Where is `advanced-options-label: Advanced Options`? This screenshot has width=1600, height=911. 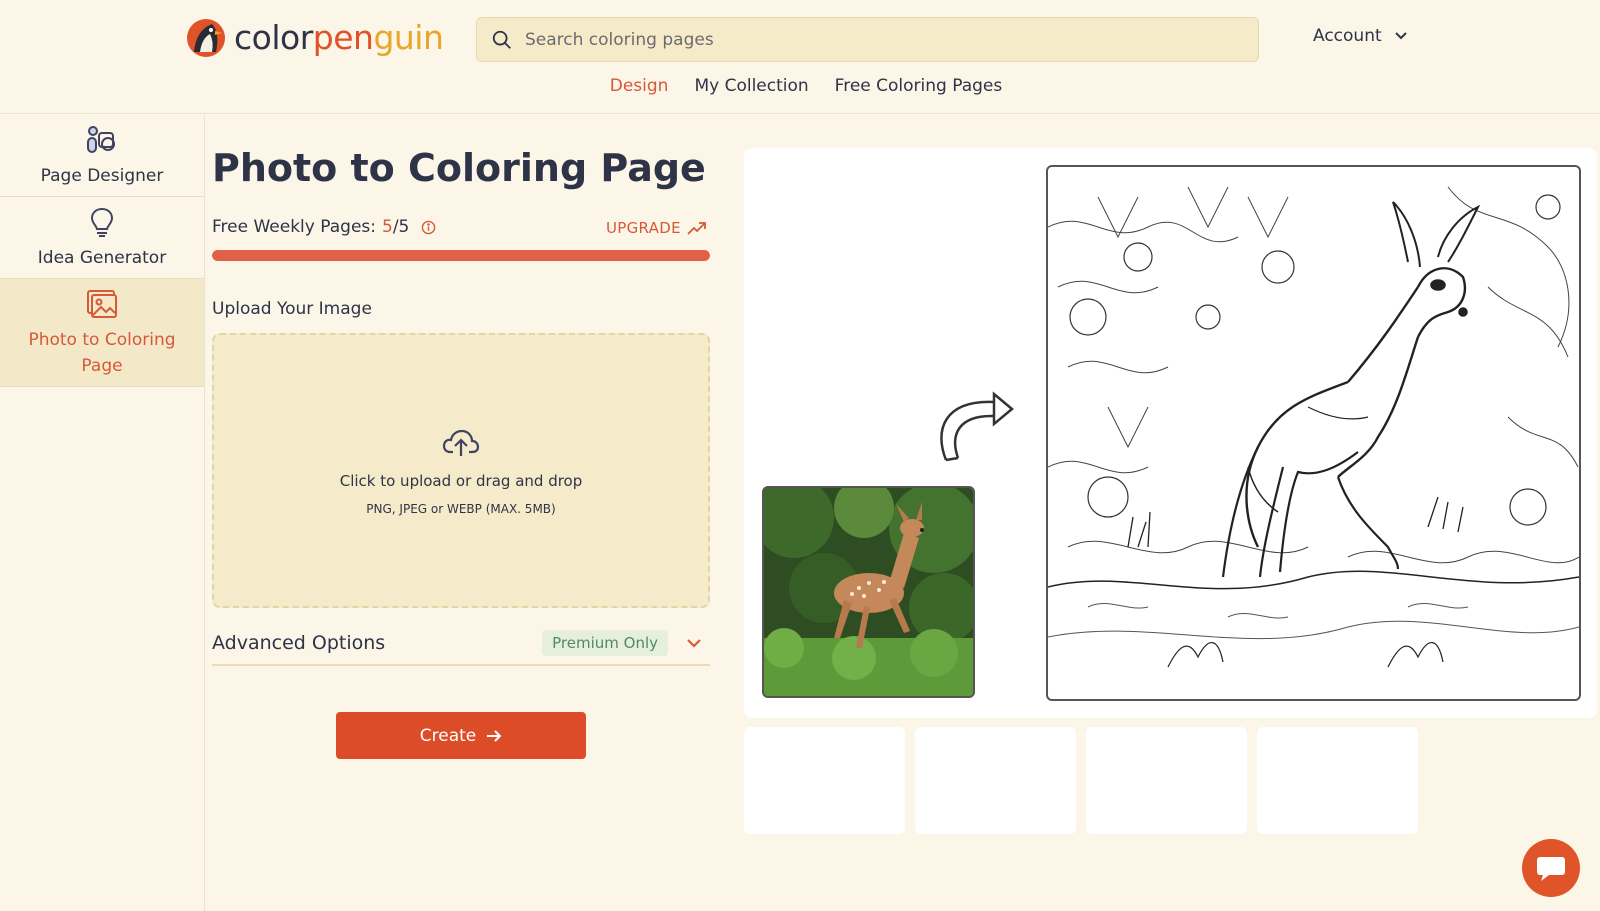
advanced-options-label: Advanced Options is located at coordinates (299, 643).